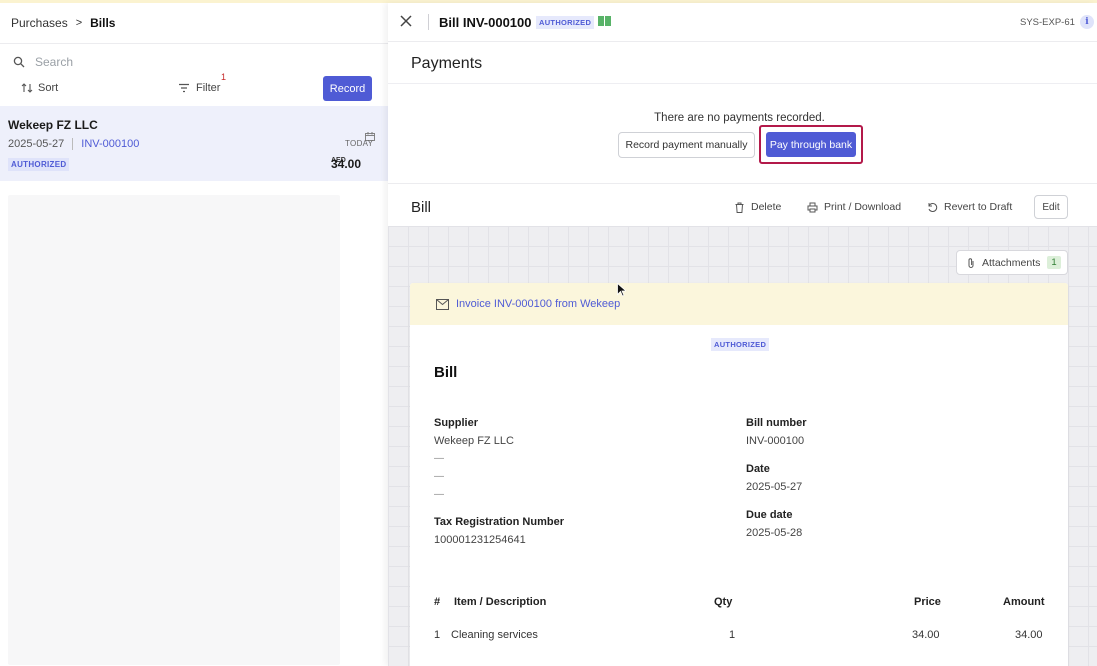 This screenshot has width=1097, height=666. I want to click on bill-number-value: INV-000100, so click(775, 441).